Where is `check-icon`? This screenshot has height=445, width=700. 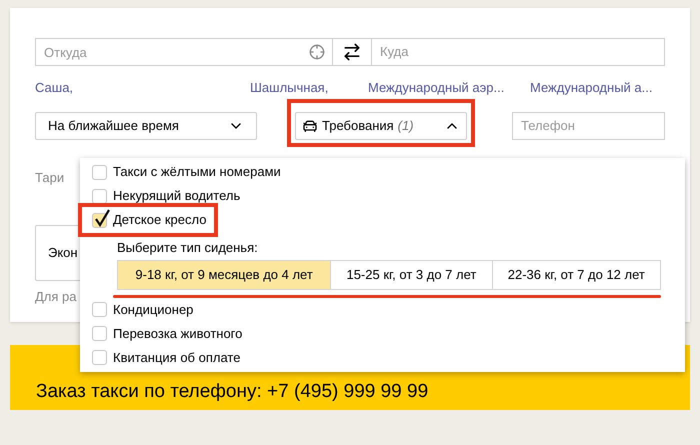
check-icon is located at coordinates (102, 217).